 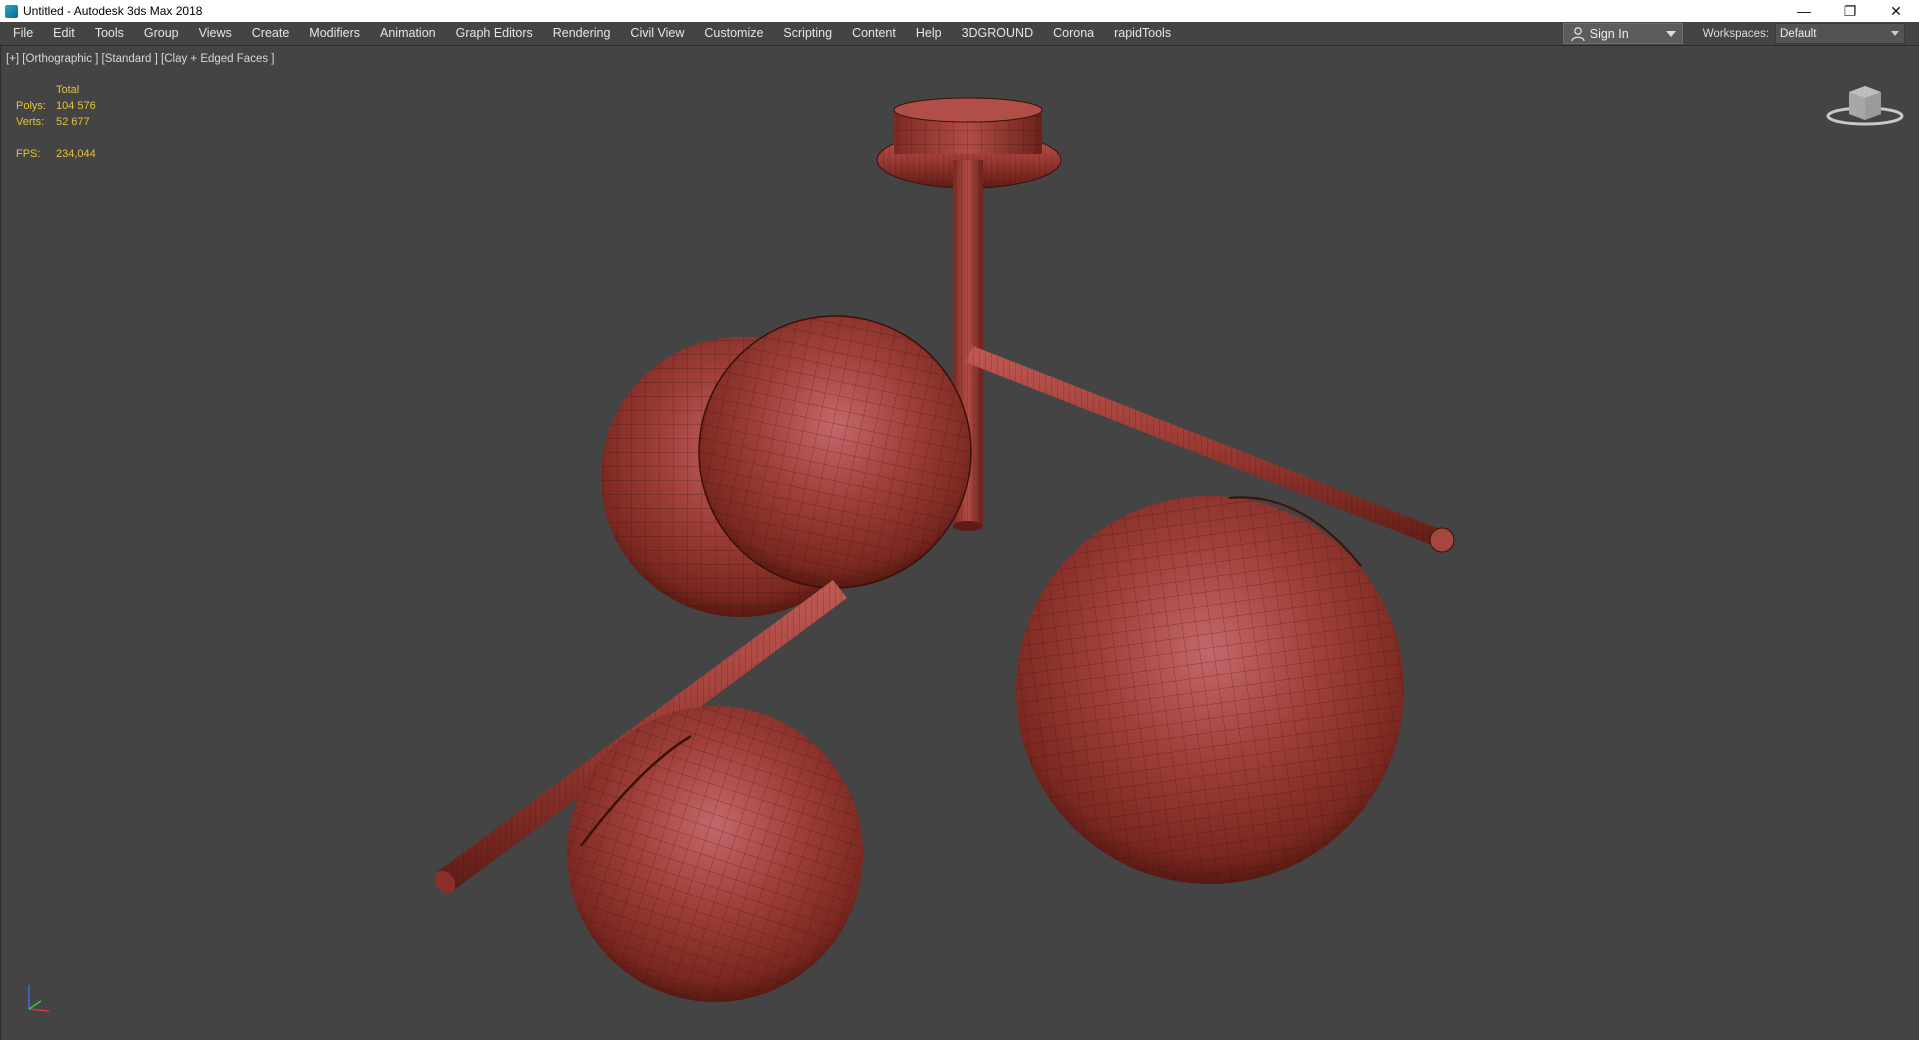 What do you see at coordinates (1840, 33) in the screenshot?
I see `workspace-select: Default` at bounding box center [1840, 33].